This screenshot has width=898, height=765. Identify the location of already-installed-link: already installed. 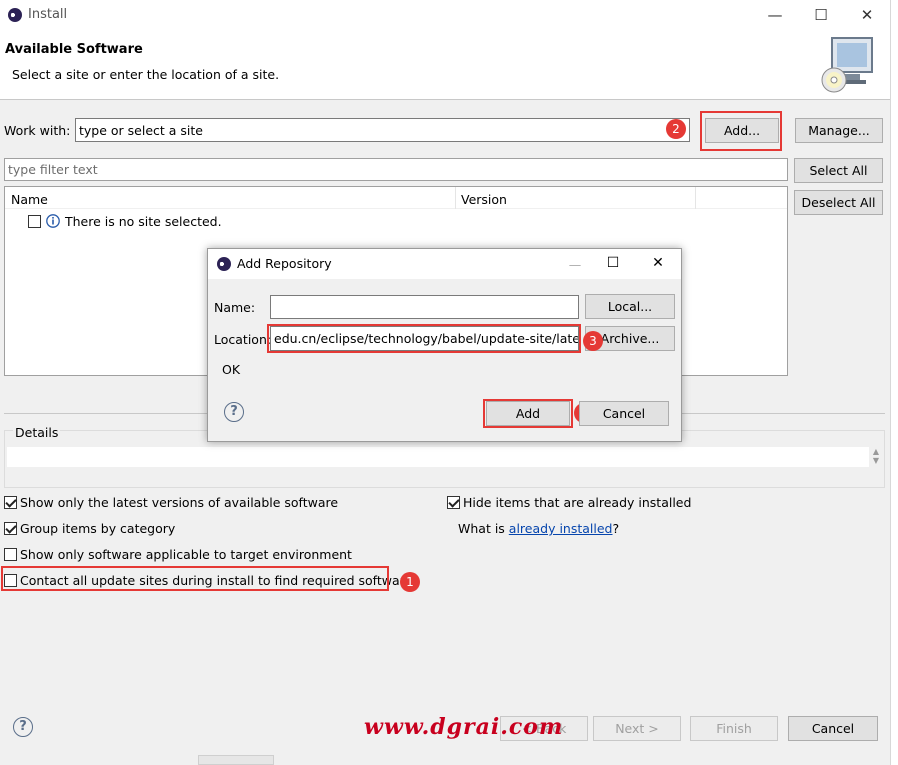
(561, 528).